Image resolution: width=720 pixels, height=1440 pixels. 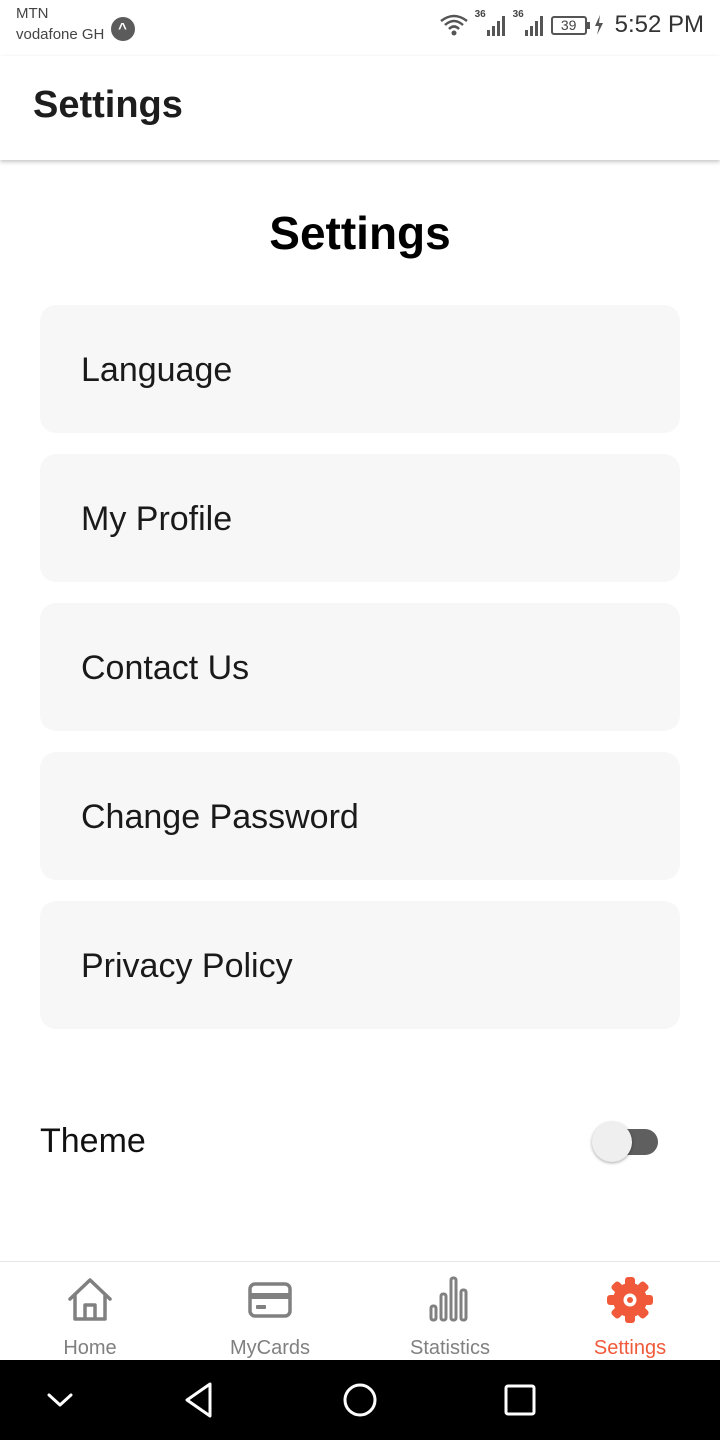 I want to click on app-bar-title: Settings, so click(x=108, y=105).